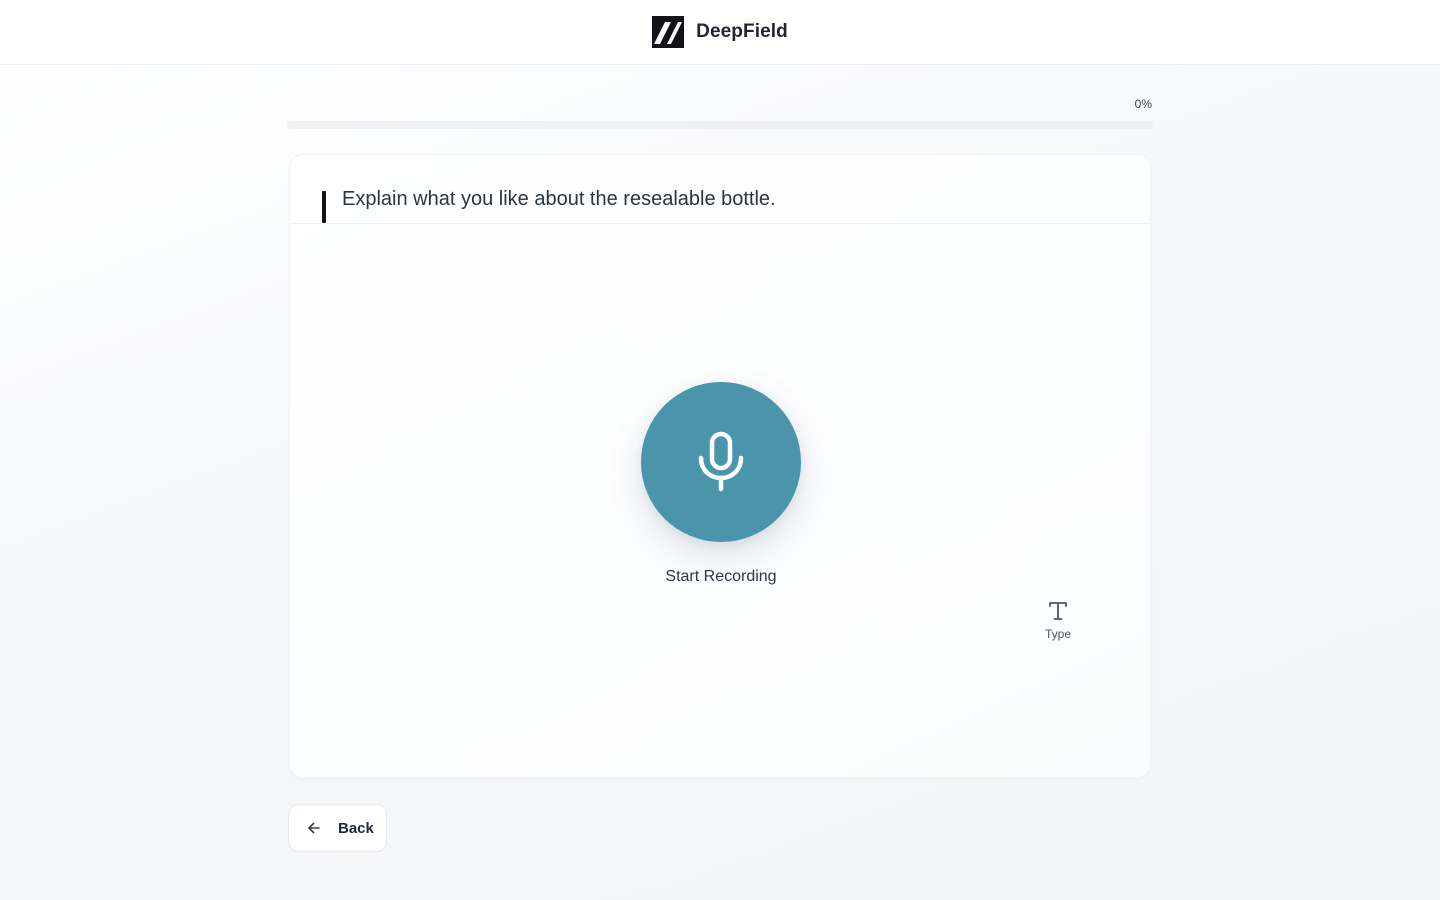 The height and width of the screenshot is (900, 1440). What do you see at coordinates (1057, 634) in the screenshot?
I see `type-label: Type` at bounding box center [1057, 634].